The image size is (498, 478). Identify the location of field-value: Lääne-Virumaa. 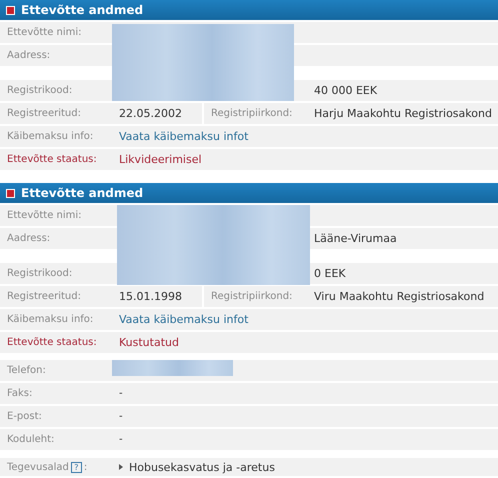
(355, 239).